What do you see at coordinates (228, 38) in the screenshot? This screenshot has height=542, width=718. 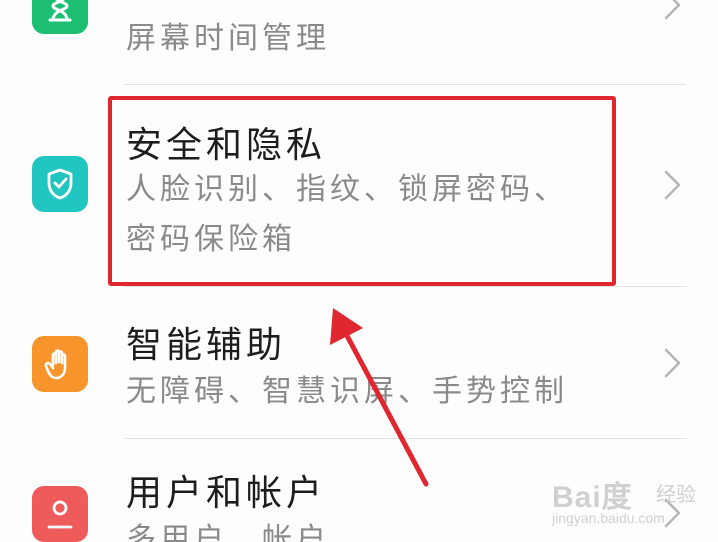 I see `settings-item-subtitle: 屏幕时间管理` at bounding box center [228, 38].